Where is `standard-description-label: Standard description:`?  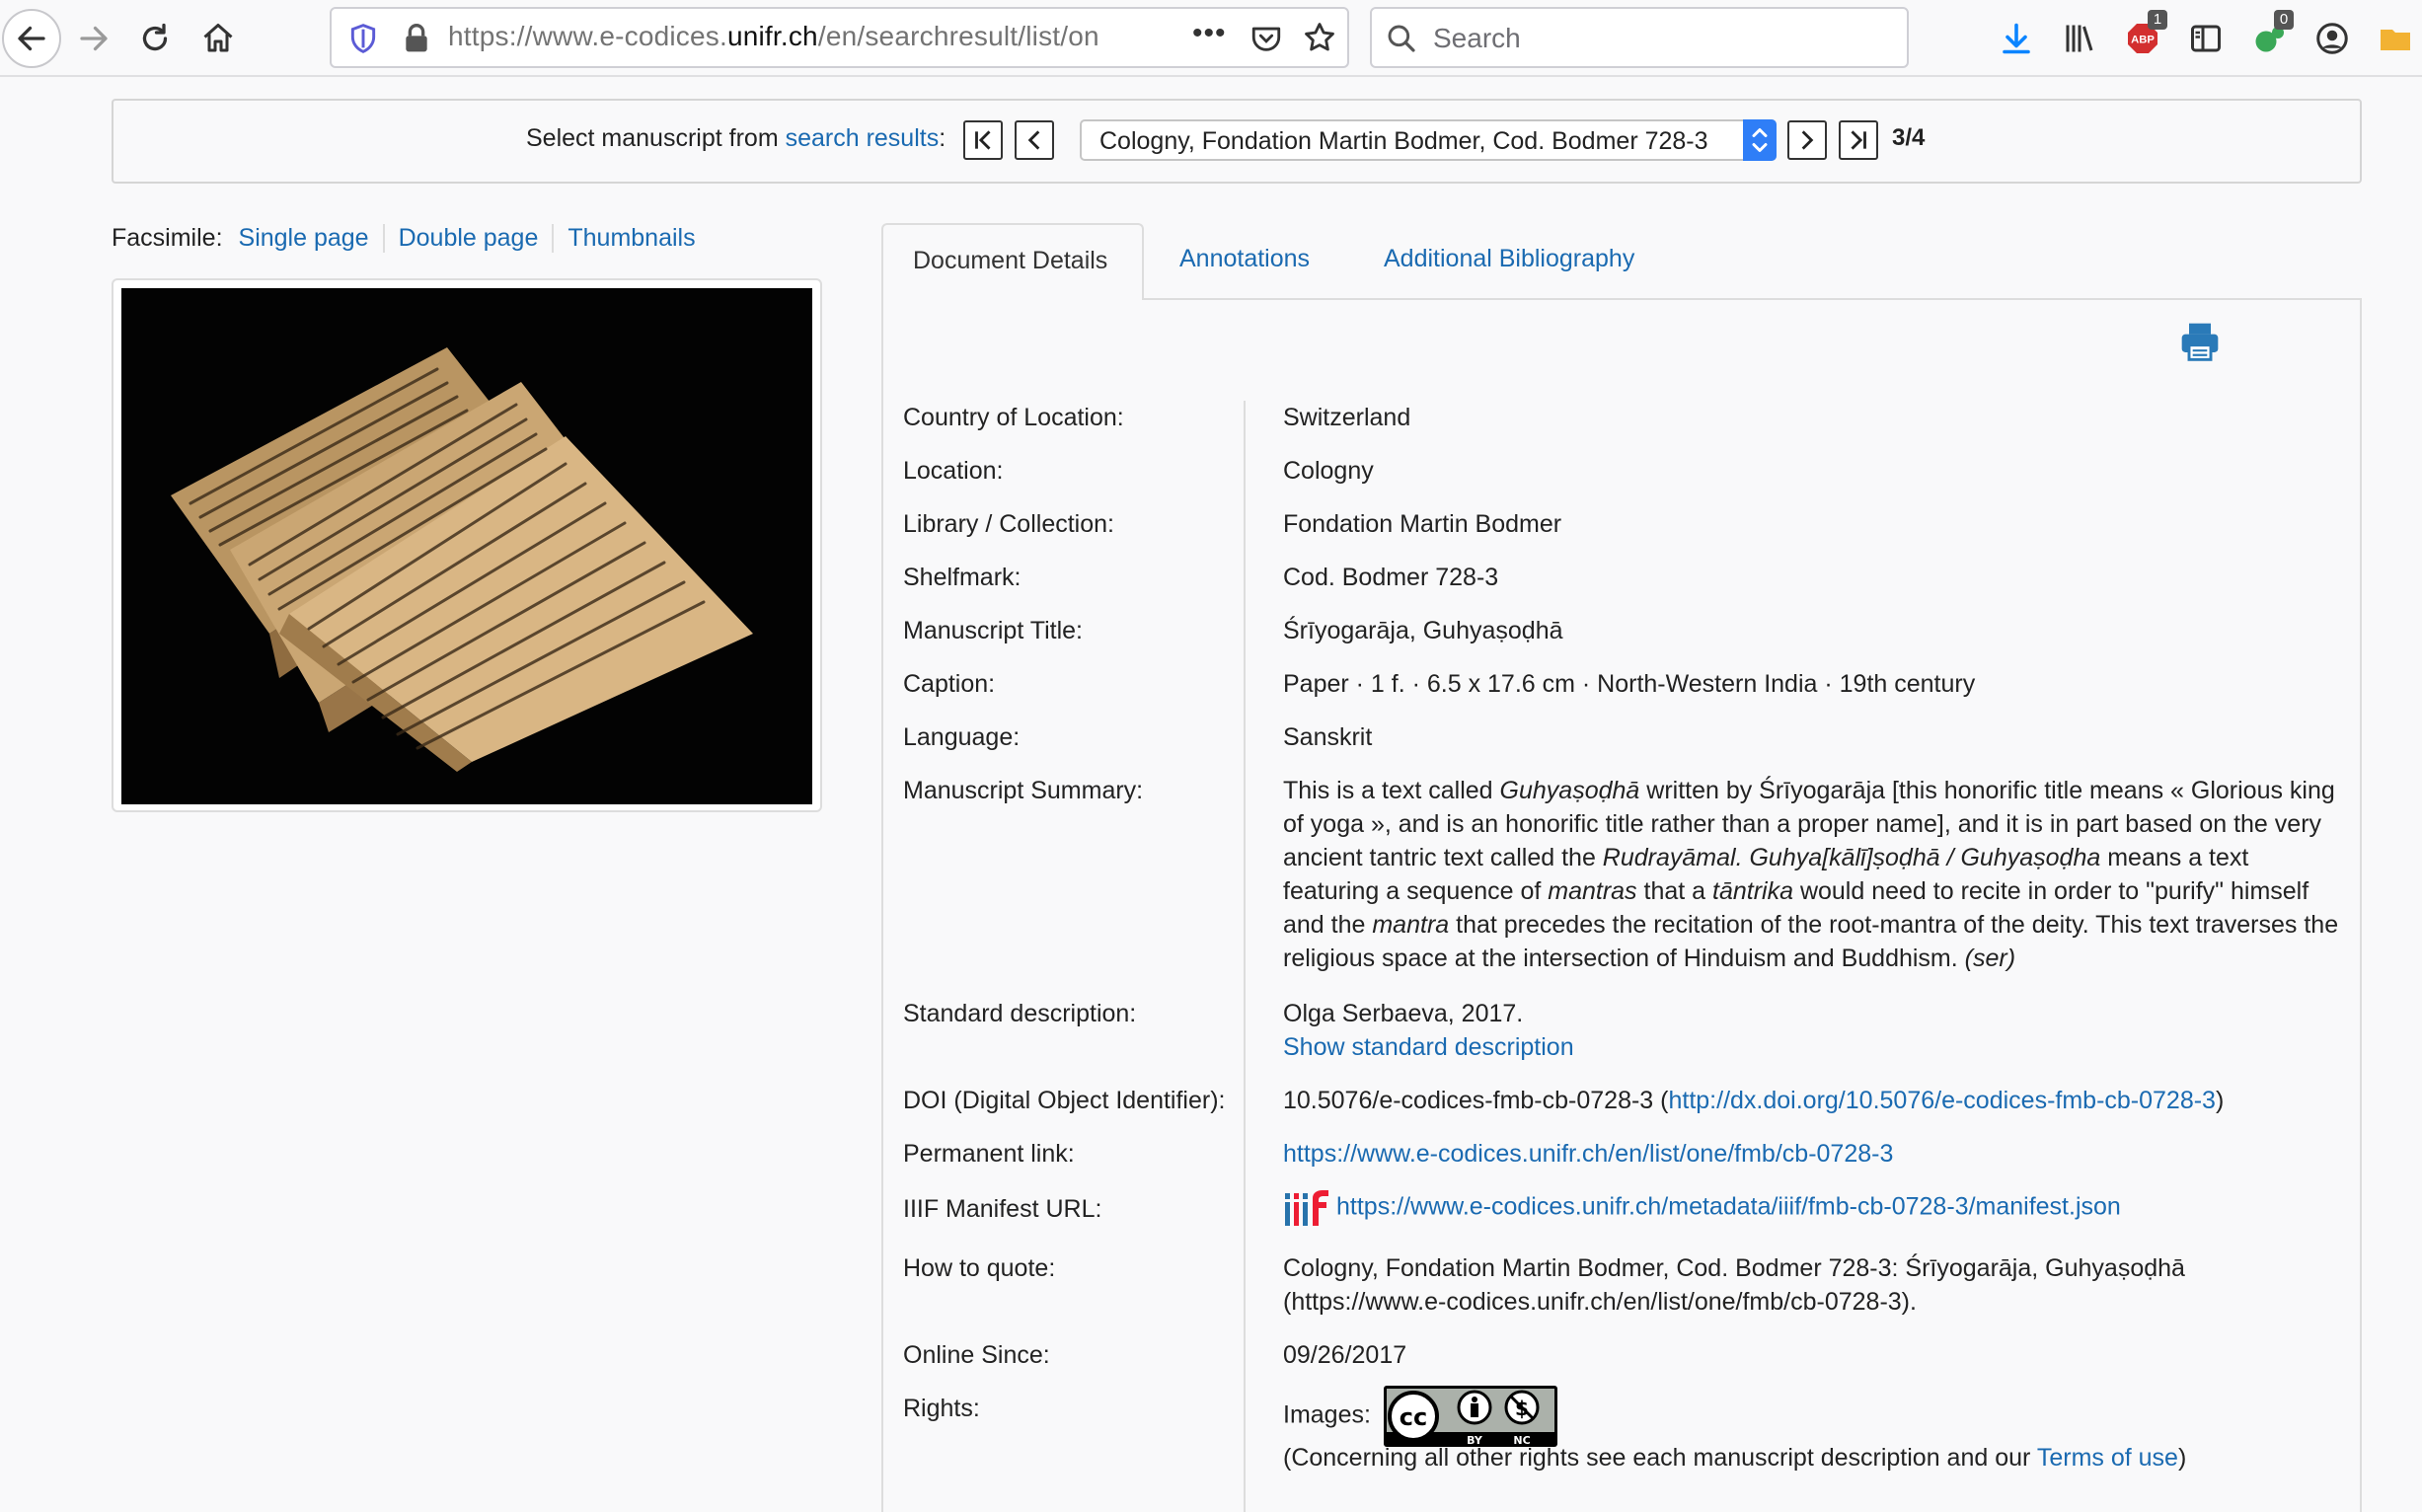 standard-description-label: Standard description: is located at coordinates (1020, 1013).